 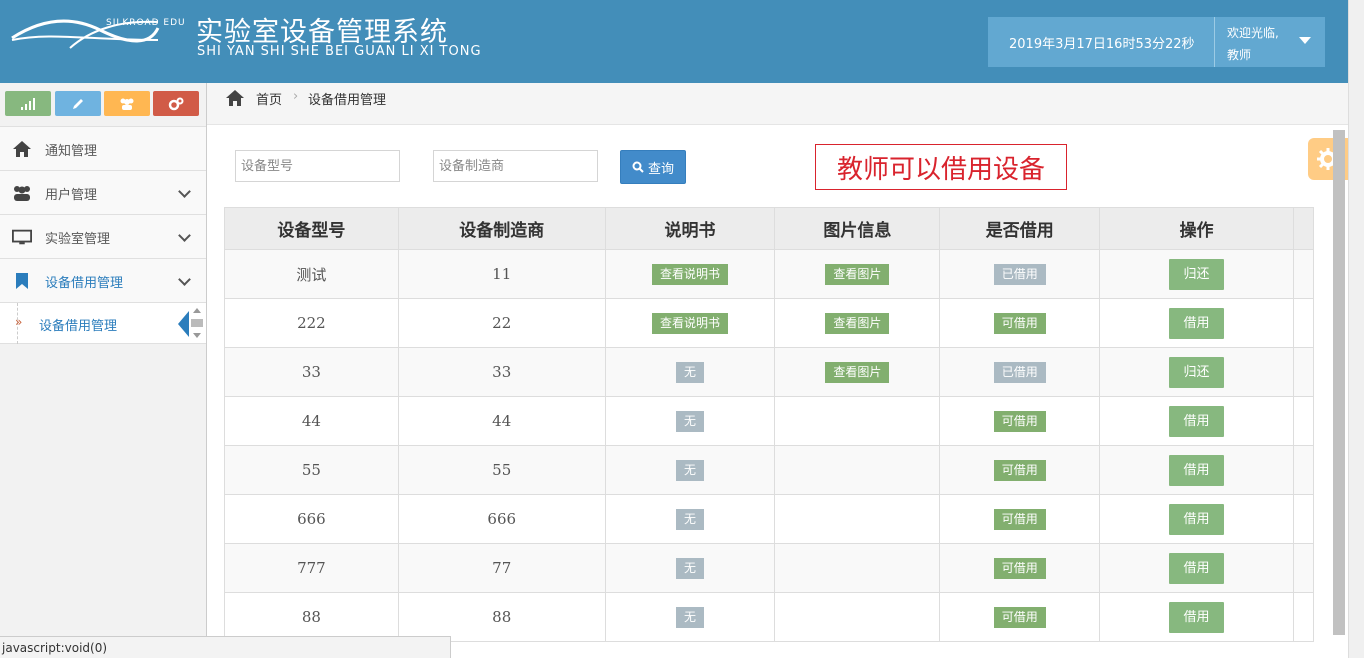 I want to click on table-row: 33 33 无 查看图片 已借用 归还, so click(x=769, y=372).